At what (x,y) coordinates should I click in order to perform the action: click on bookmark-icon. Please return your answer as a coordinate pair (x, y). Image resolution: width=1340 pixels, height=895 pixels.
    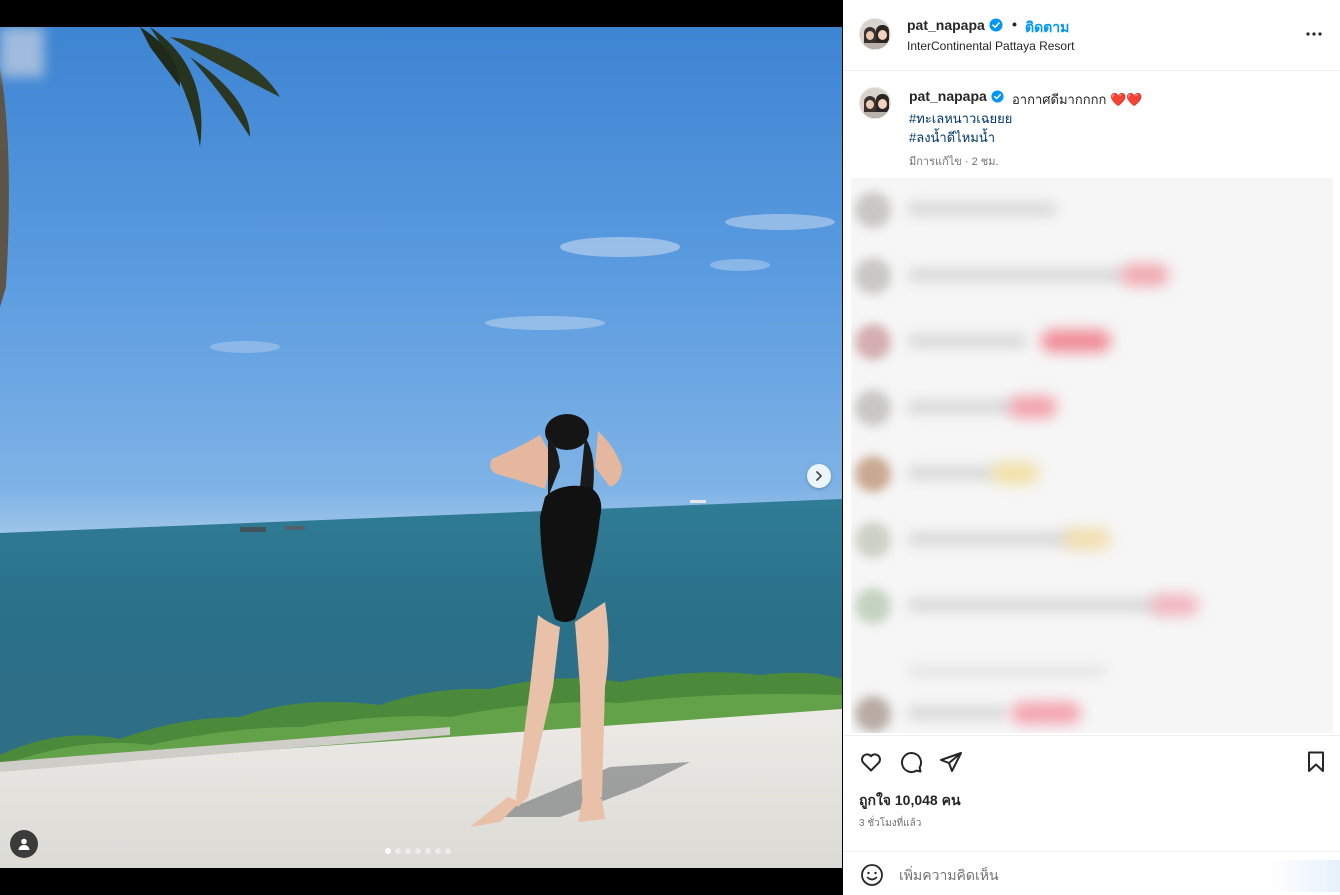
    Looking at the image, I should click on (1316, 761).